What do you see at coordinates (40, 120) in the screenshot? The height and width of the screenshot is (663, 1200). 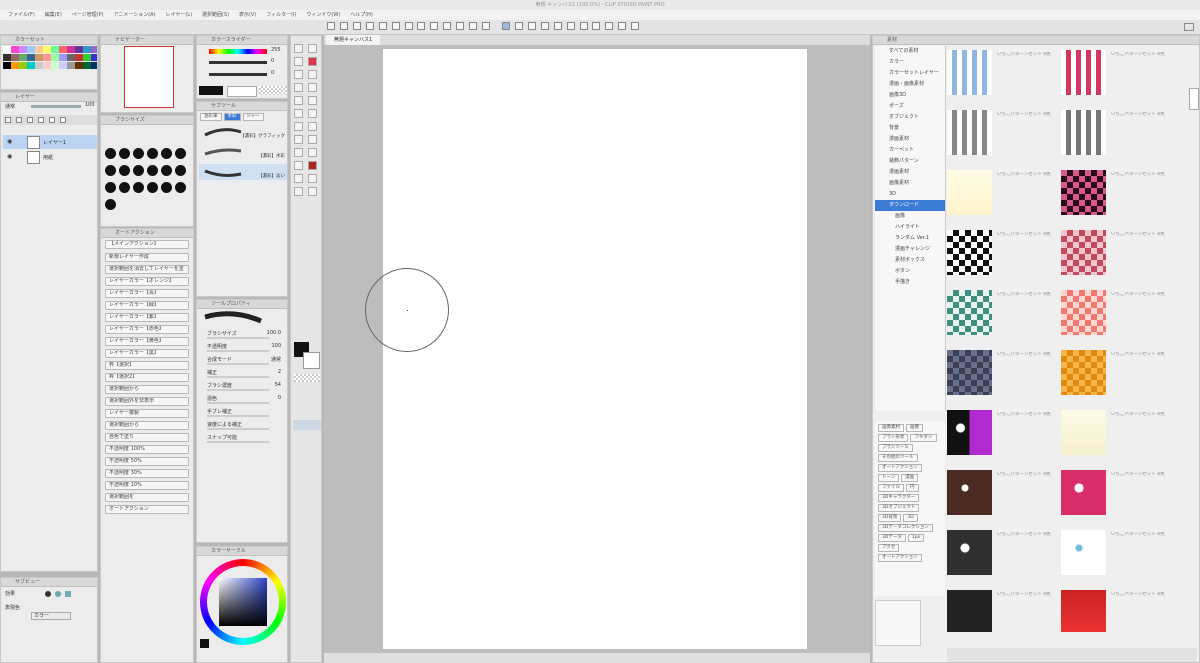 I see `clip-icon` at bounding box center [40, 120].